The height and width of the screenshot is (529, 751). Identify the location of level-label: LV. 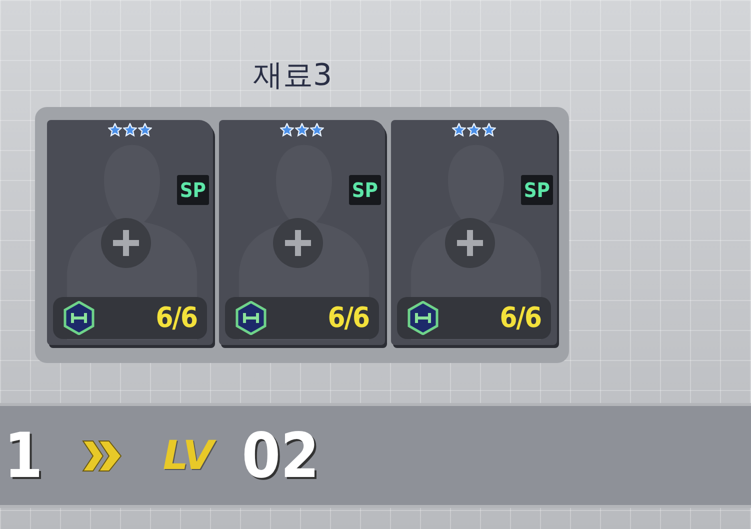
(188, 456).